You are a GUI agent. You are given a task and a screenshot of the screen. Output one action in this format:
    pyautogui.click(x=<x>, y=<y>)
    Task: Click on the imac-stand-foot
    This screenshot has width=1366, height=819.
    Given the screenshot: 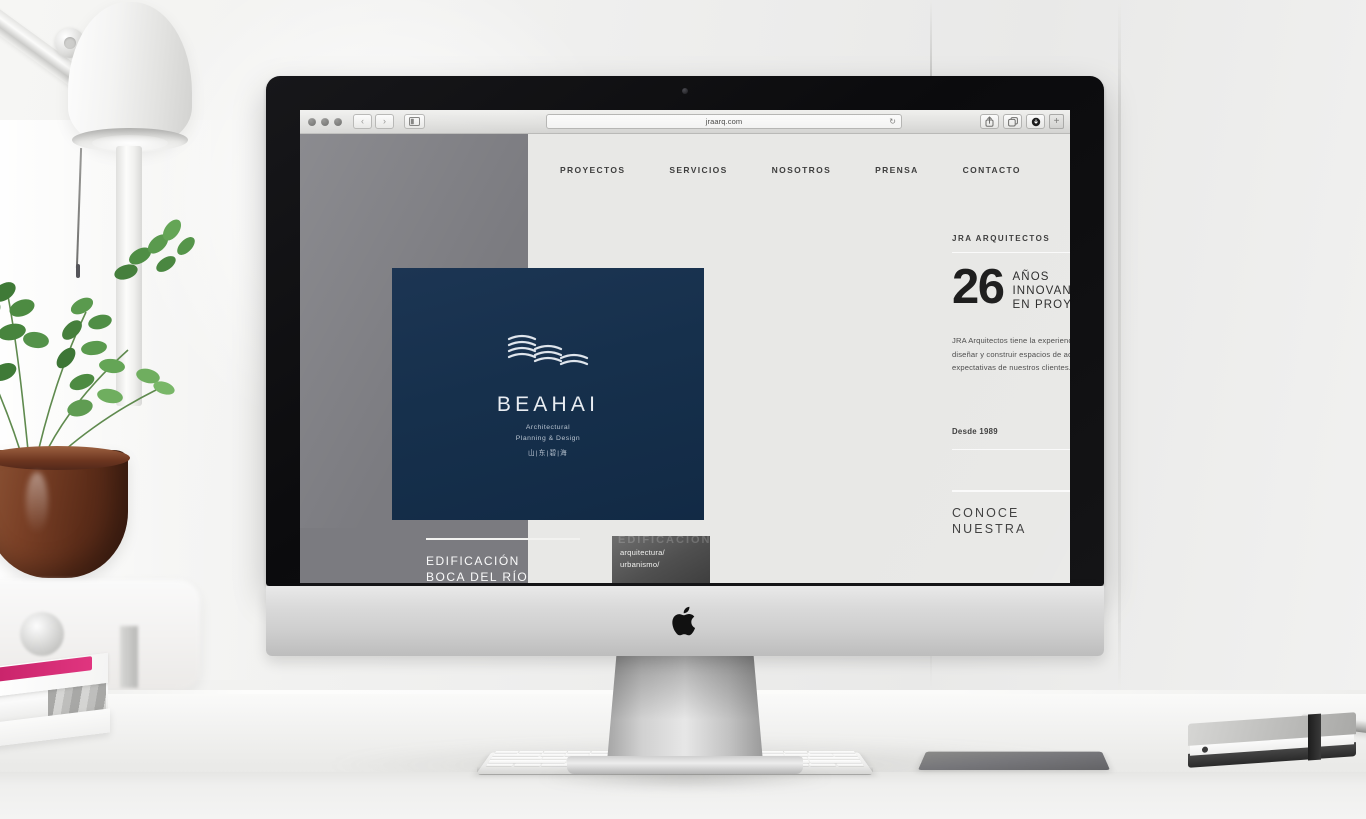 What is the action you would take?
    pyautogui.click(x=685, y=765)
    